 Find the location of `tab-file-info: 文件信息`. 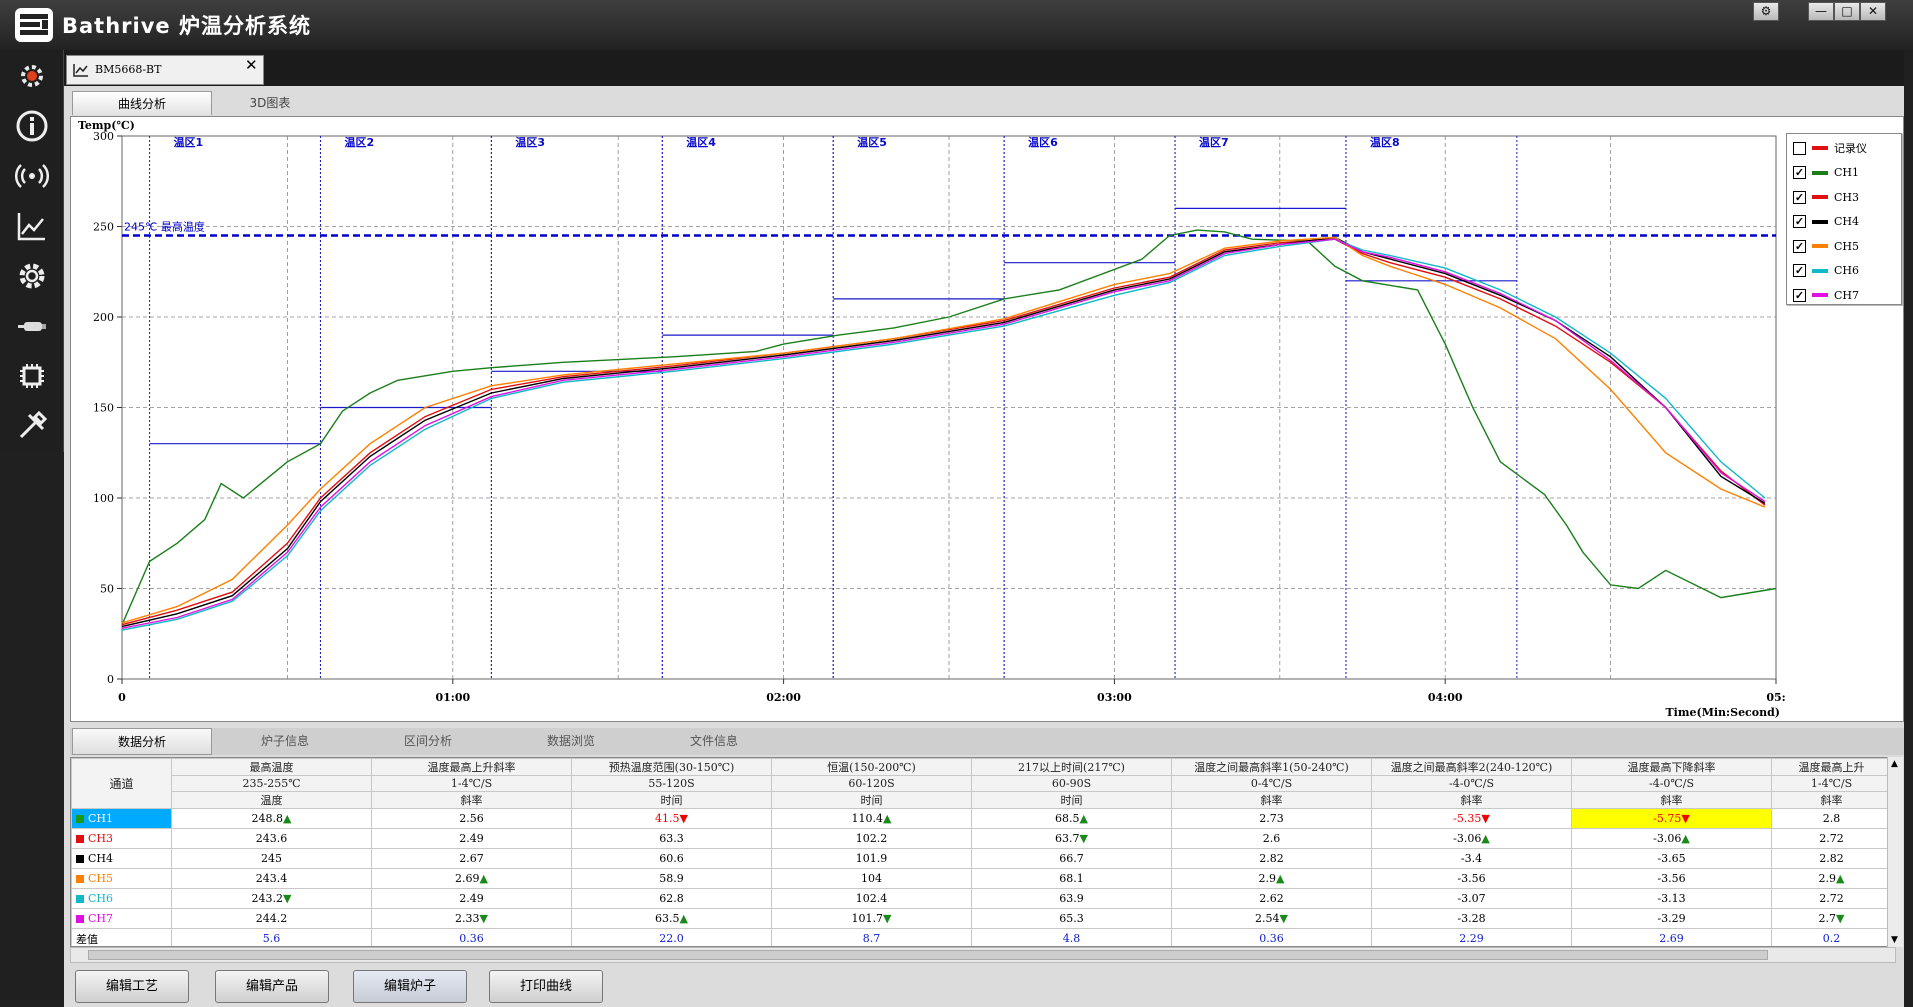

tab-file-info: 文件信息 is located at coordinates (714, 741).